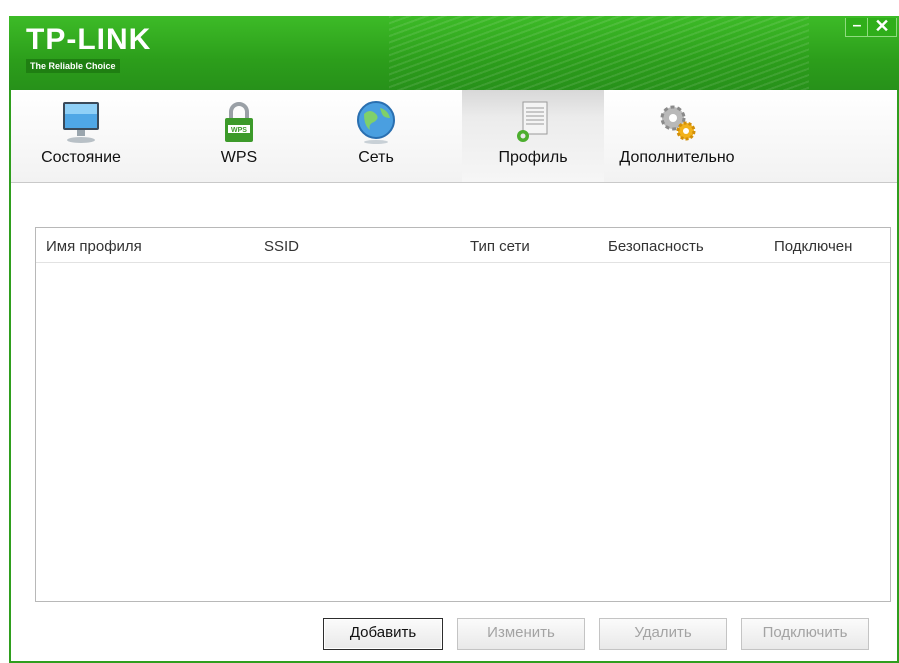  I want to click on svg-text: WPS, so click(239, 130).